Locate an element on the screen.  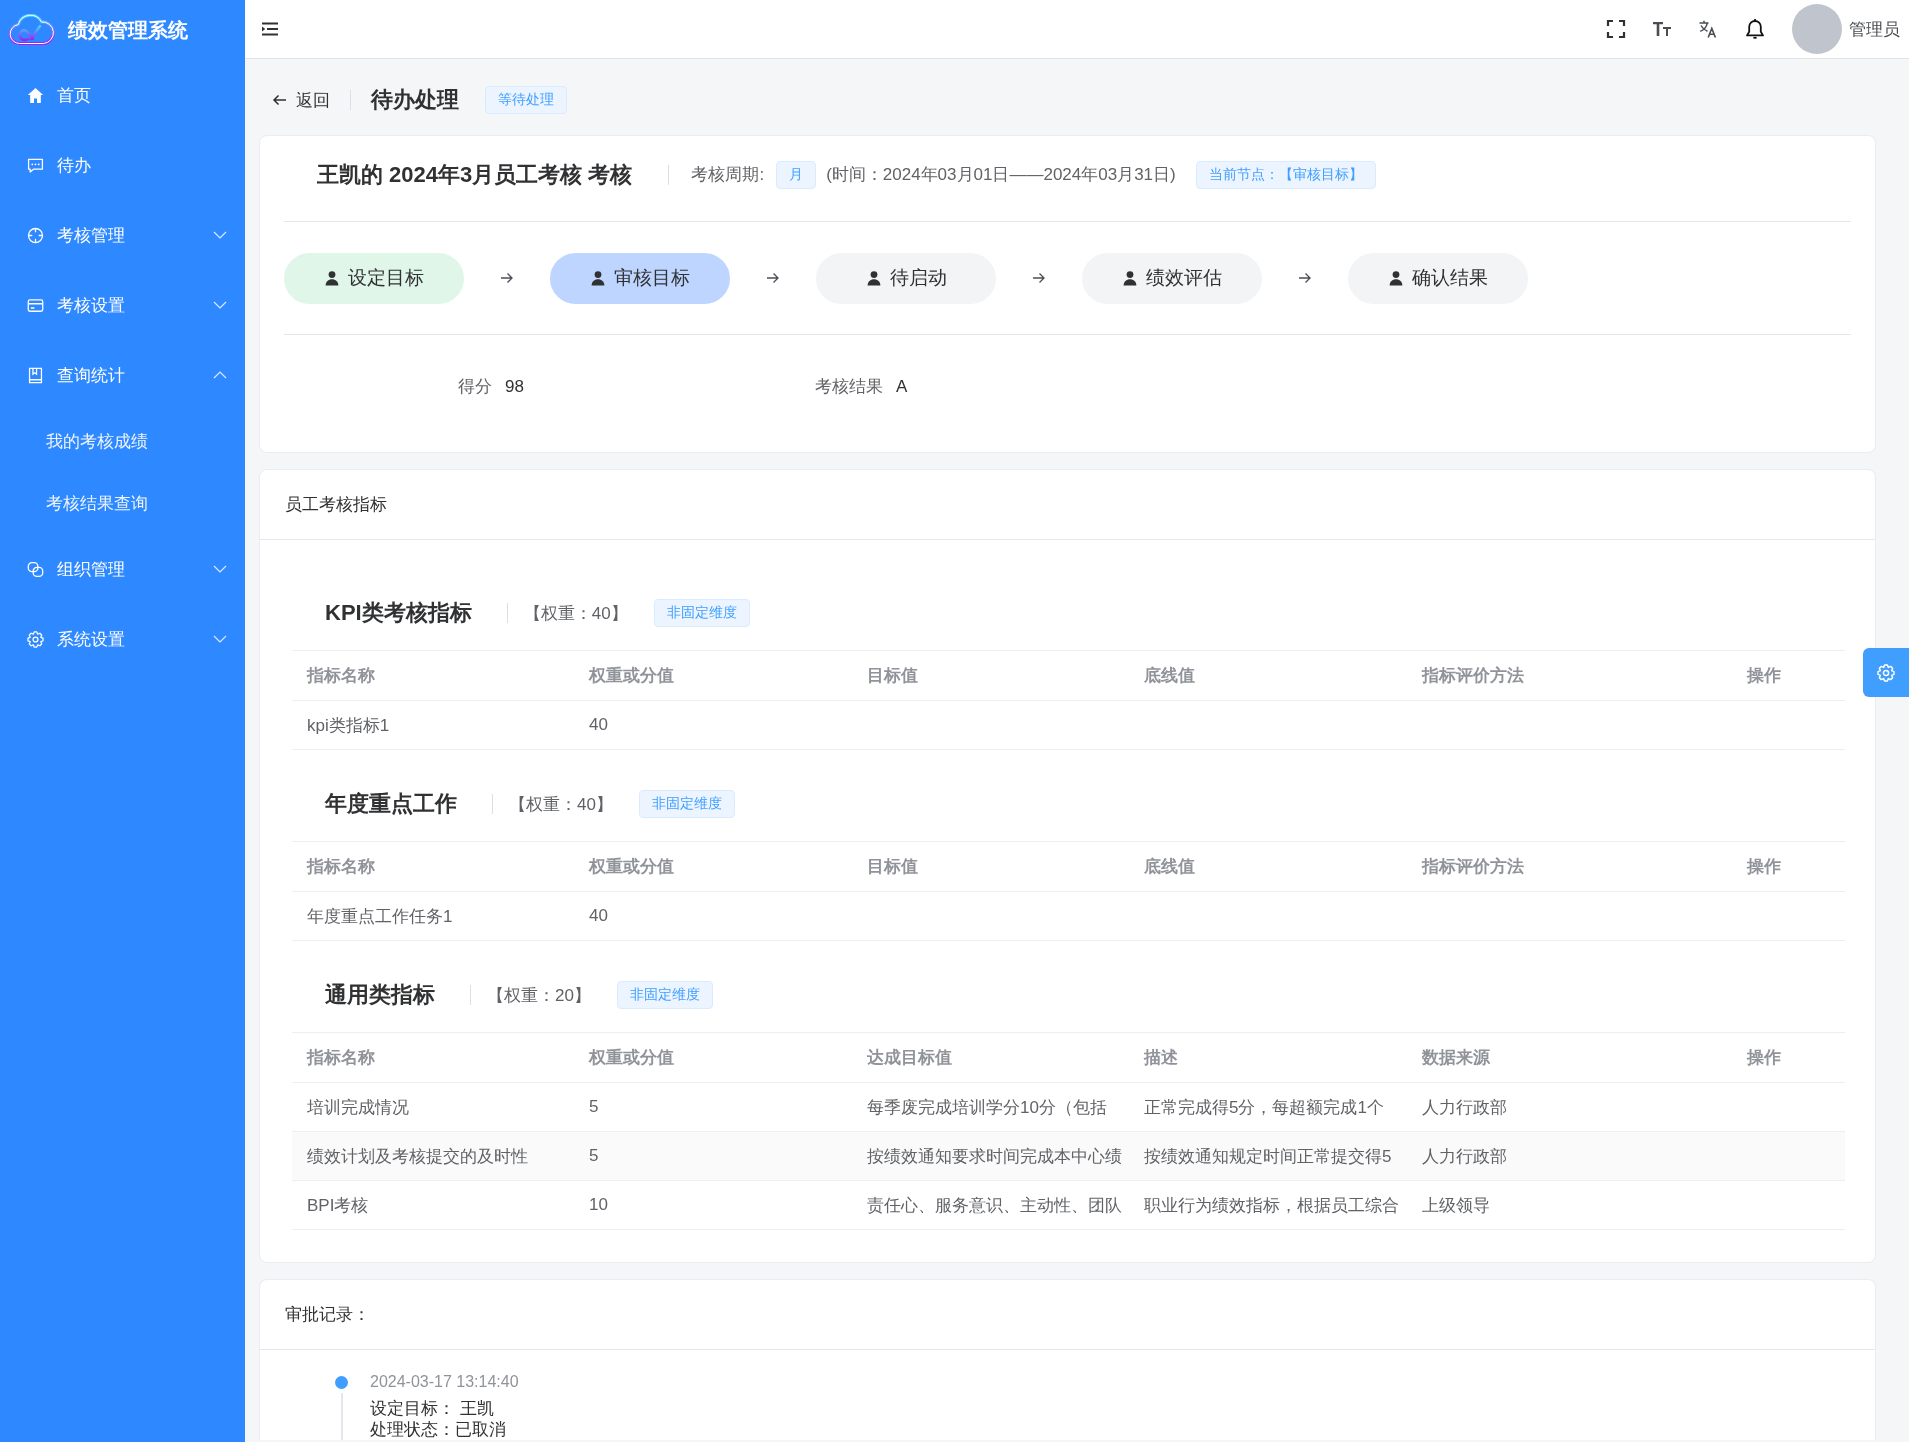
record-time: 2024-03-17 13:14:40 is located at coordinates (444, 1382).